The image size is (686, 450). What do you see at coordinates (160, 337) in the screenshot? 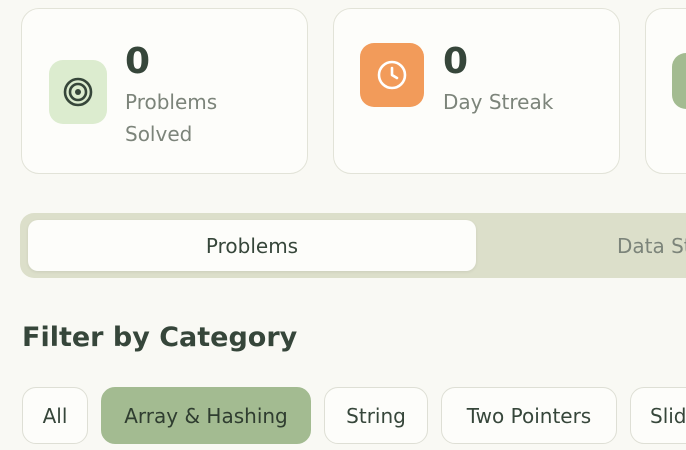
I see `filter-section-title: Filter by Category` at bounding box center [160, 337].